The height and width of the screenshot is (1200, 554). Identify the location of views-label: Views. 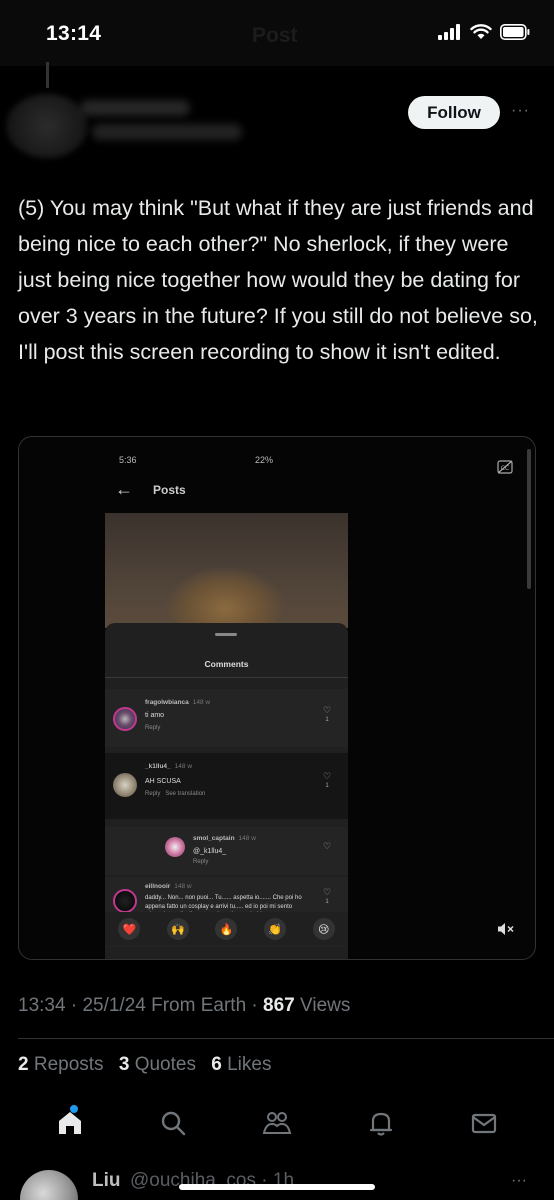
(325, 1005).